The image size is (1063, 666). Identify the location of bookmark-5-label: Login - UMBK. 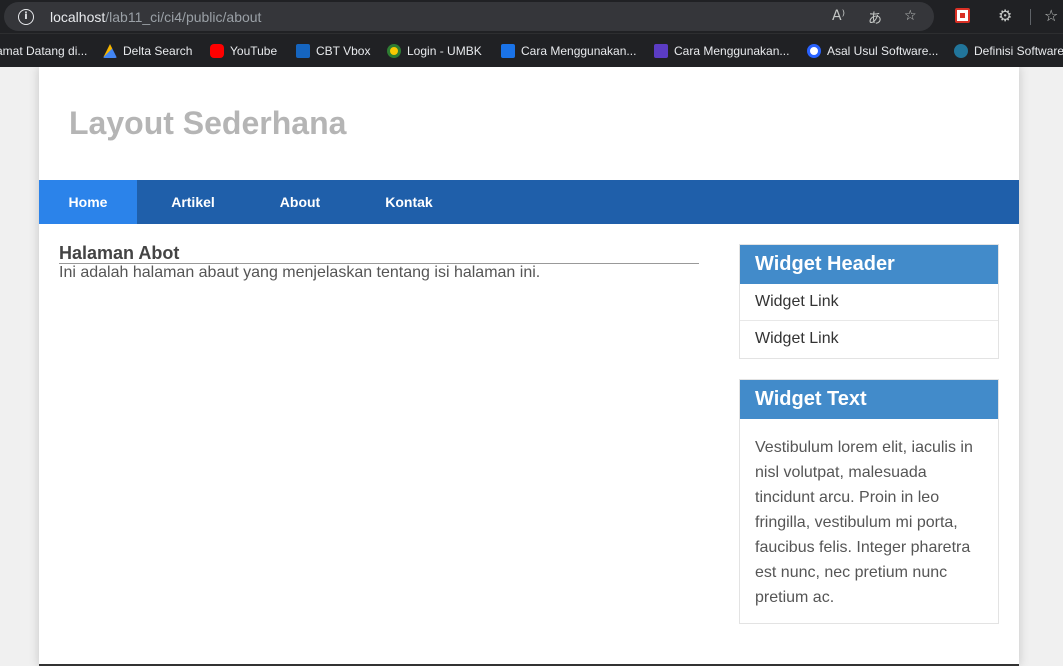
(444, 51).